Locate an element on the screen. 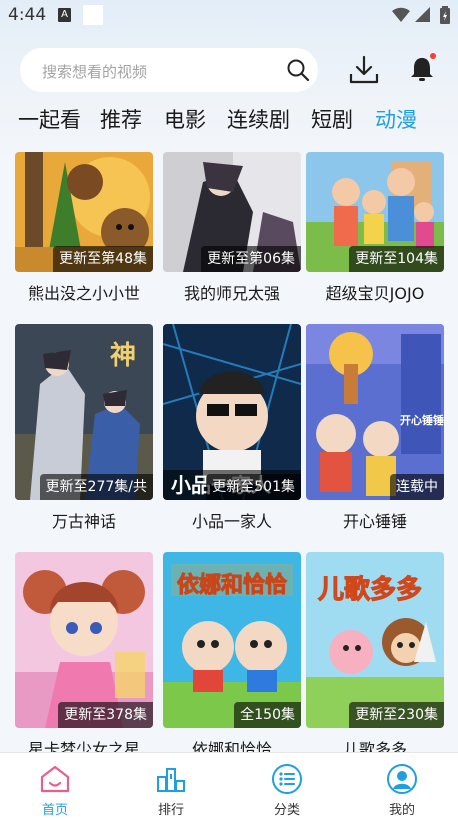 The width and height of the screenshot is (458, 820). status-badge: 连载中 is located at coordinates (417, 487).